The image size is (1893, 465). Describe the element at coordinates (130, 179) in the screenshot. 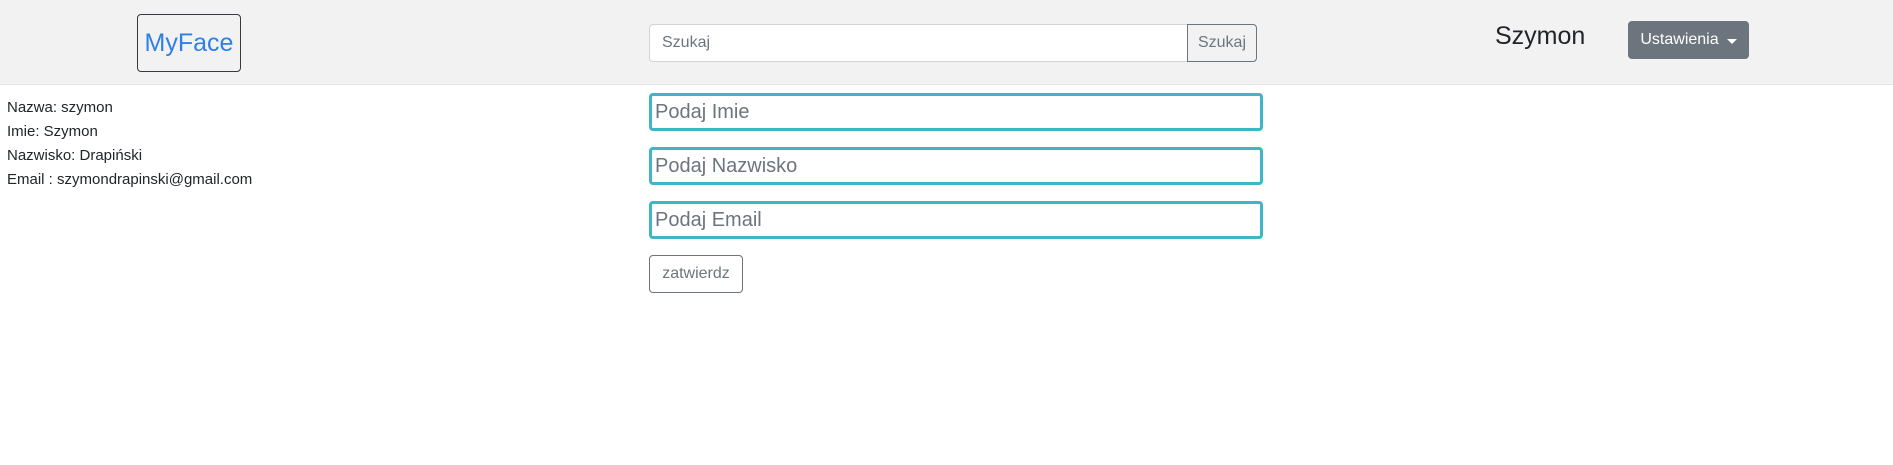

I see `profile-email: Email : szymondrapinski@gmail.com` at that location.